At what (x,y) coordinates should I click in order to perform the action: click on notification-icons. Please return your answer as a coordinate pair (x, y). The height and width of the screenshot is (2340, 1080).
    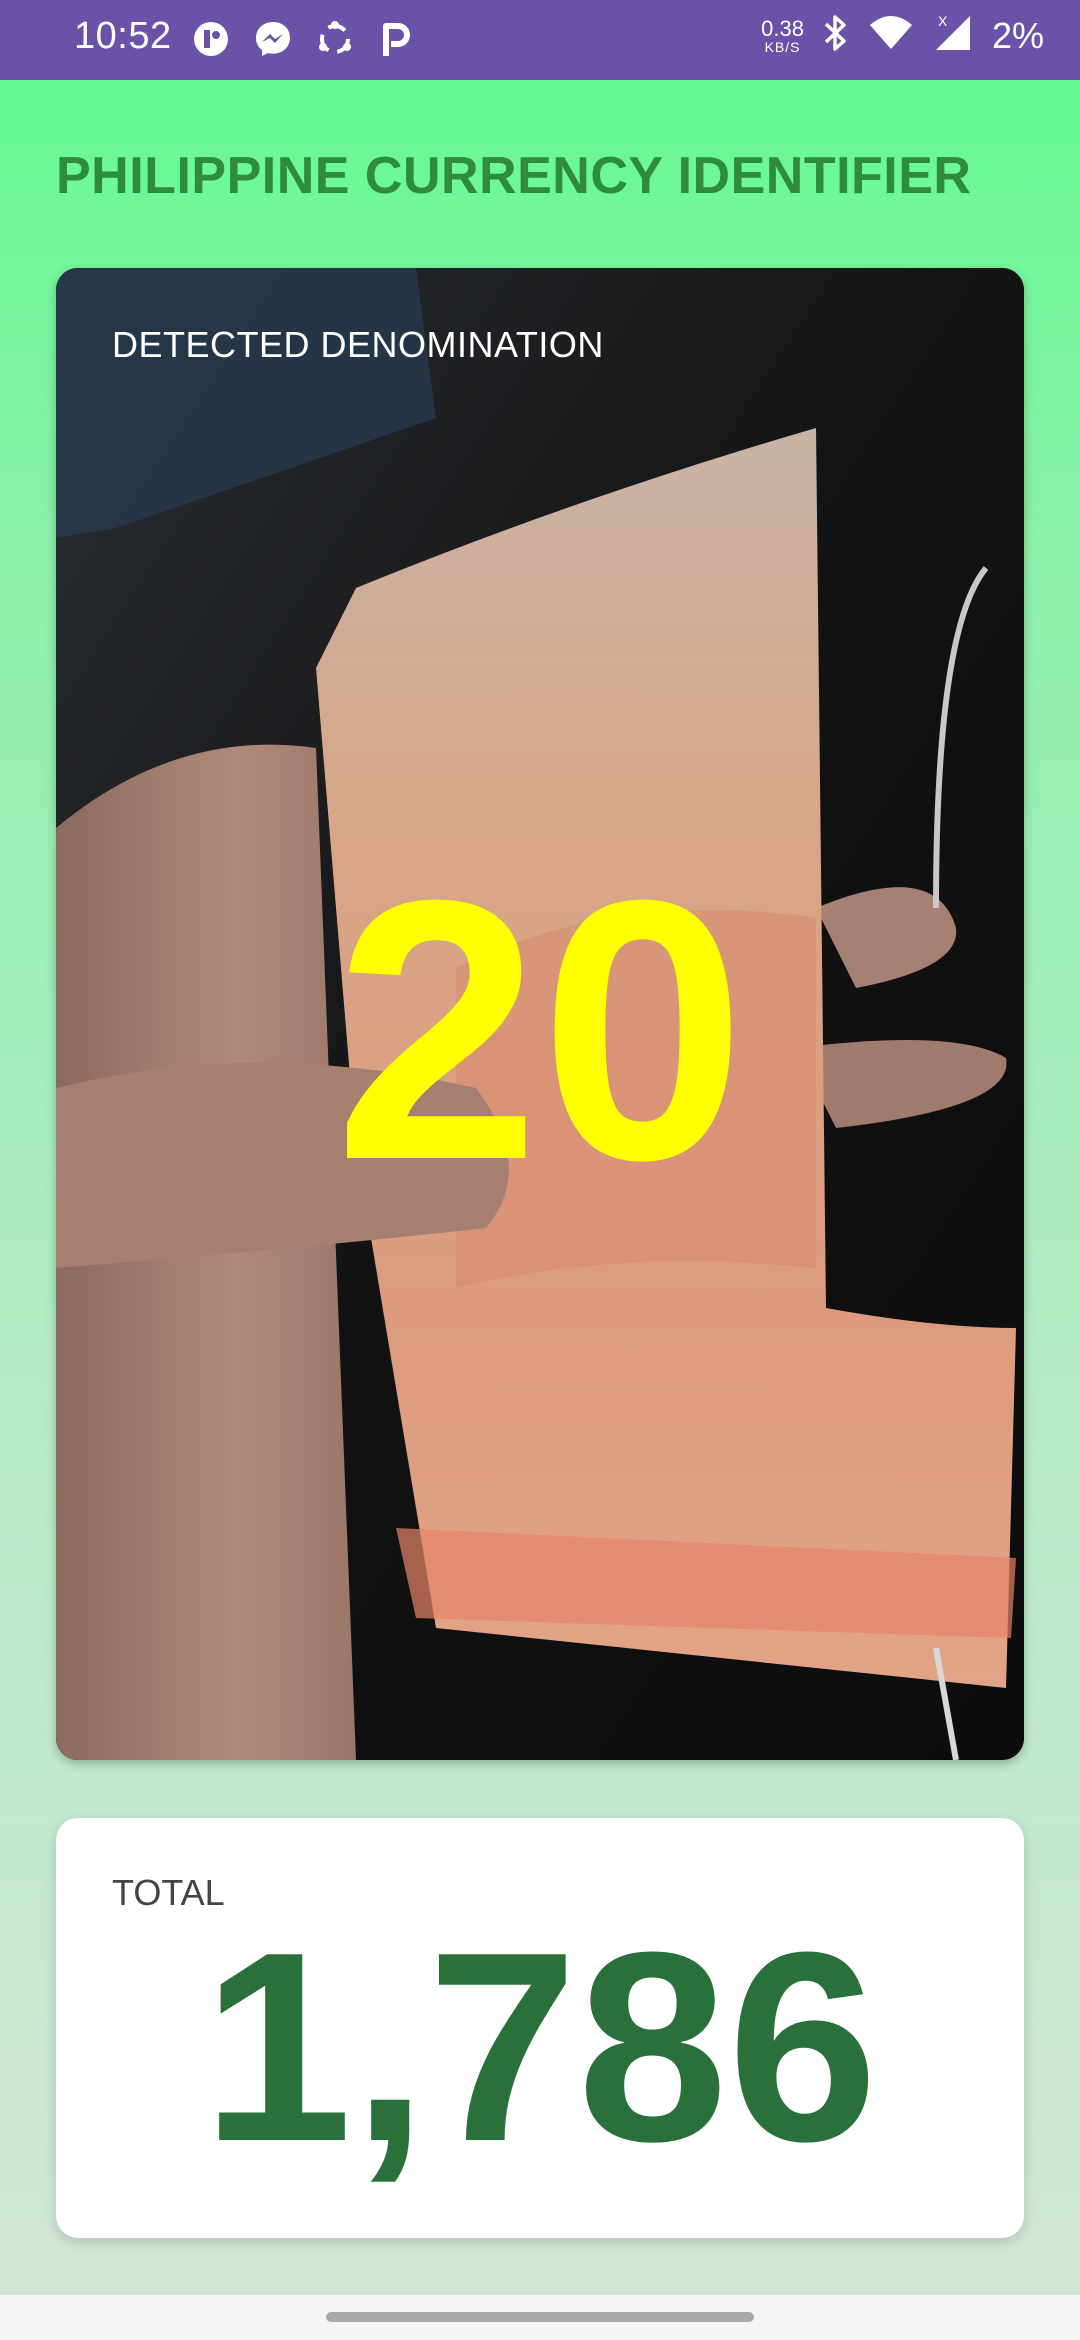
    Looking at the image, I should click on (304, 39).